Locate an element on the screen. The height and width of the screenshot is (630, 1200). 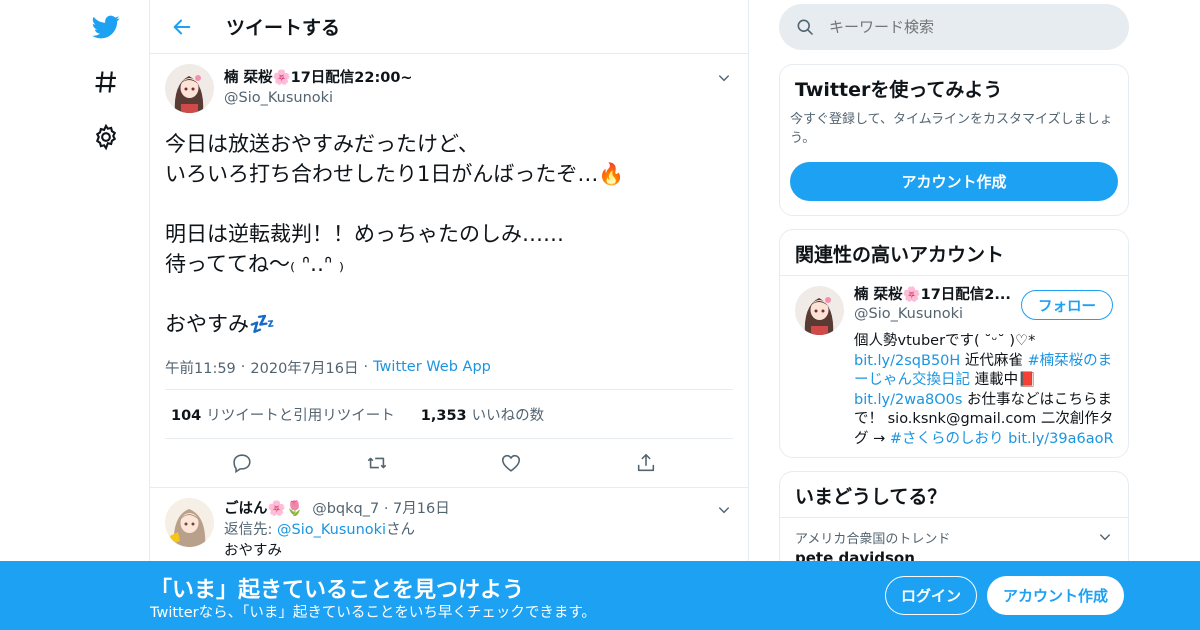
related-avatar is located at coordinates (819, 310).